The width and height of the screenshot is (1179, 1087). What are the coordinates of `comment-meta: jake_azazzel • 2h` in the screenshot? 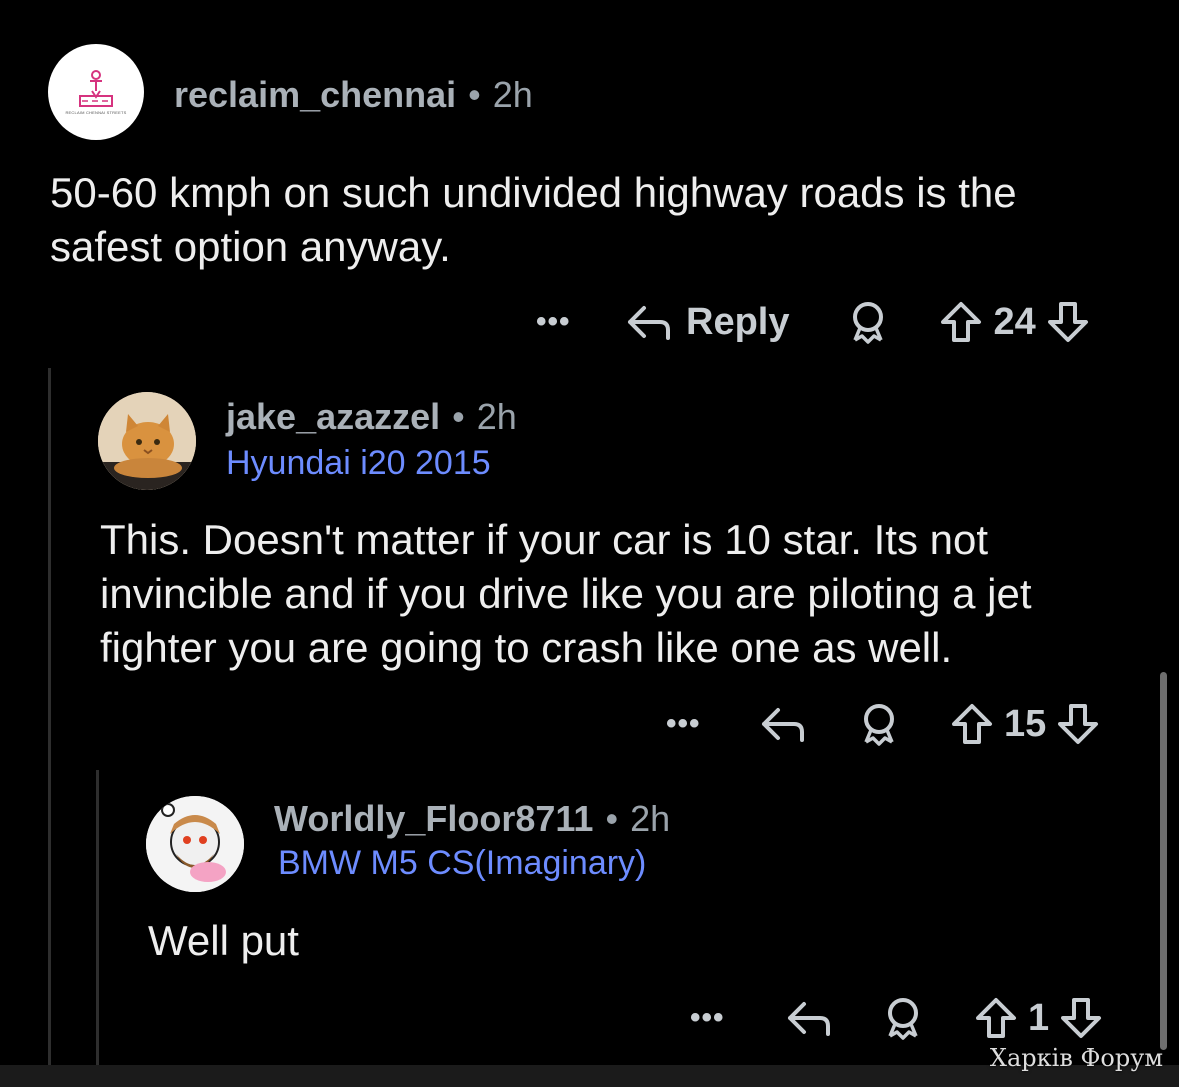 It's located at (371, 417).